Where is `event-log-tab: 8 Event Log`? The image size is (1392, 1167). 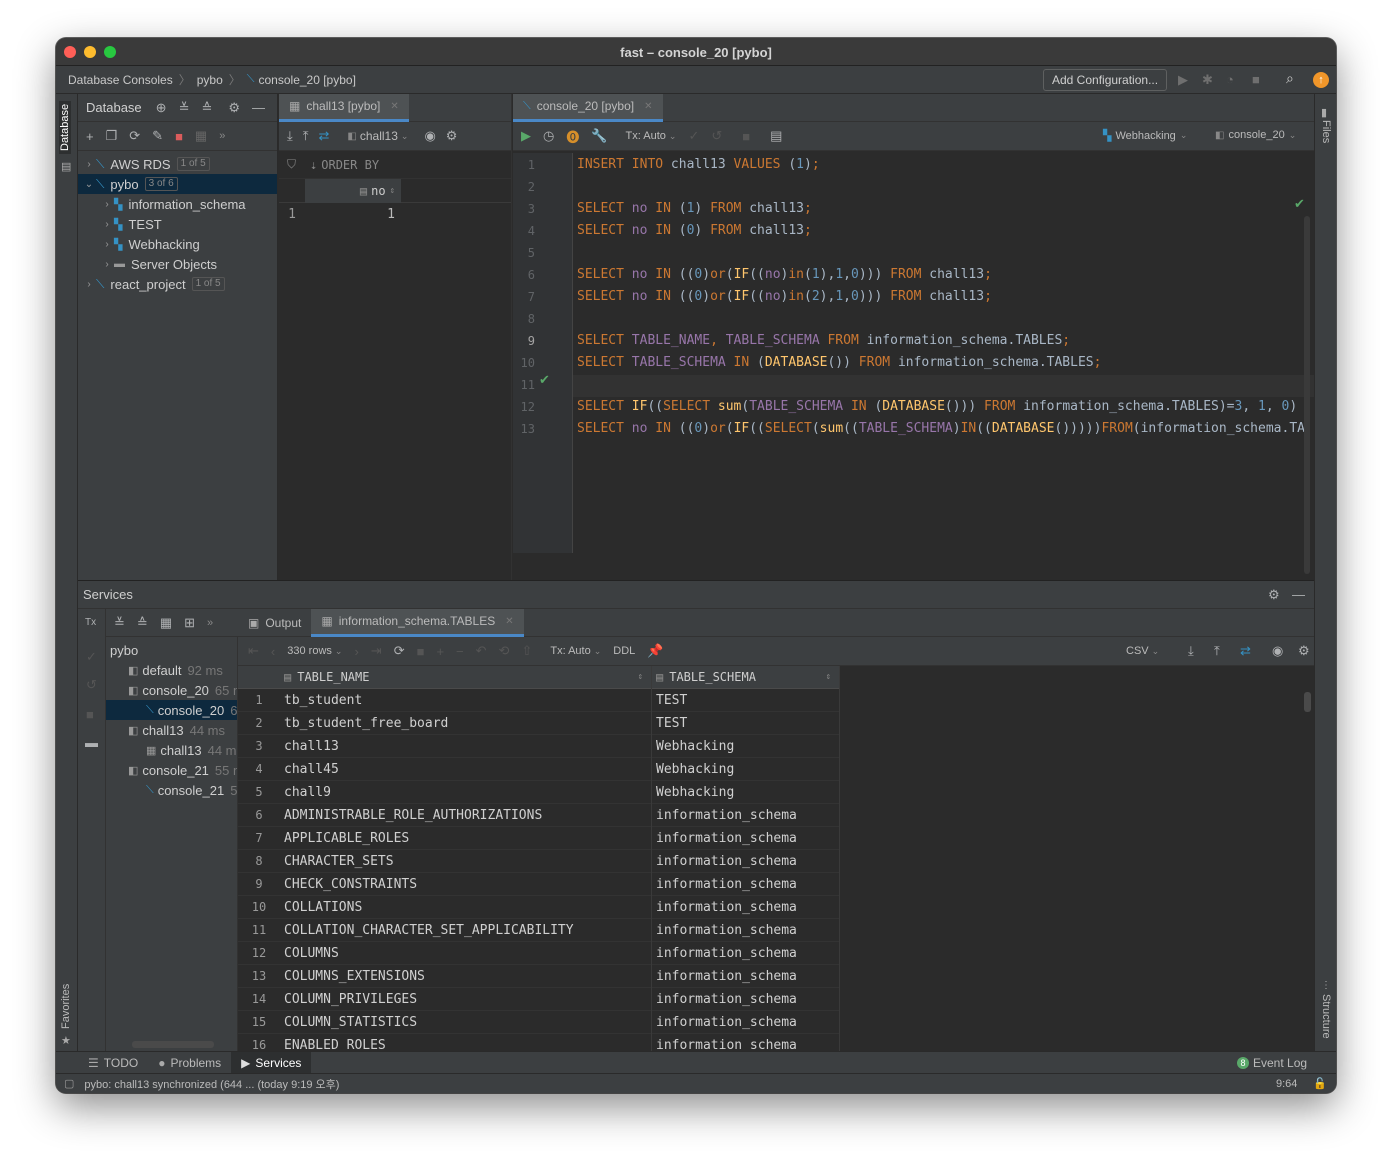 event-log-tab: 8 Event Log is located at coordinates (1272, 1063).